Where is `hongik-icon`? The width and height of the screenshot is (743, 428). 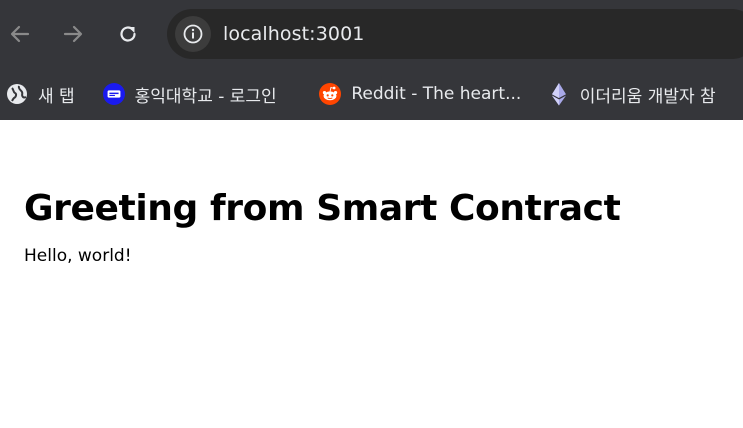 hongik-icon is located at coordinates (113, 94).